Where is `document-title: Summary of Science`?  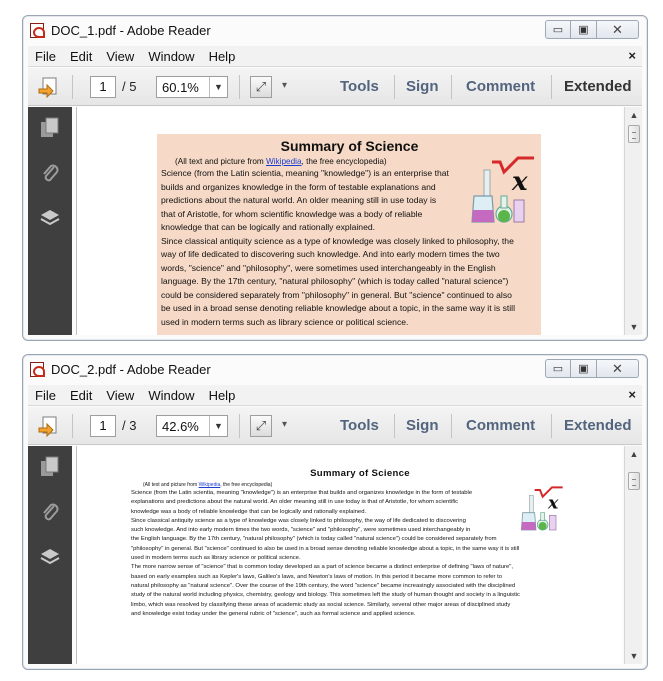 document-title: Summary of Science is located at coordinates (360, 473).